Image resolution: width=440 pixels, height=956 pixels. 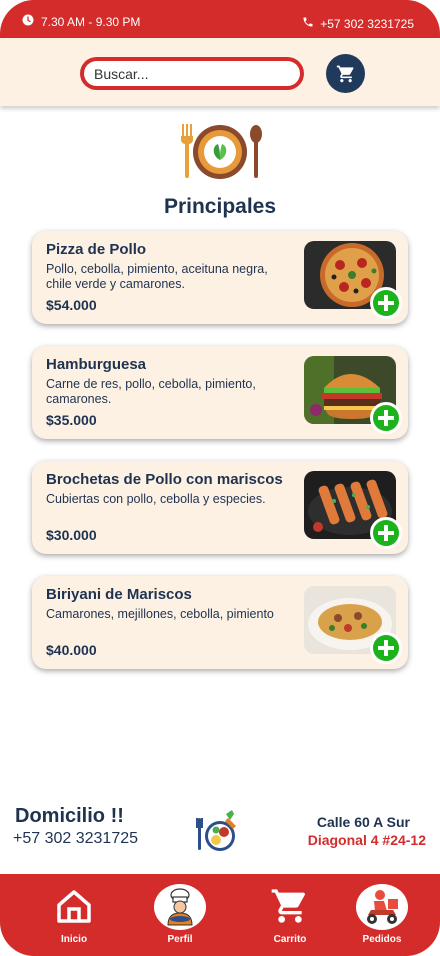 What do you see at coordinates (71, 305) in the screenshot?
I see `item-price: $54.000` at bounding box center [71, 305].